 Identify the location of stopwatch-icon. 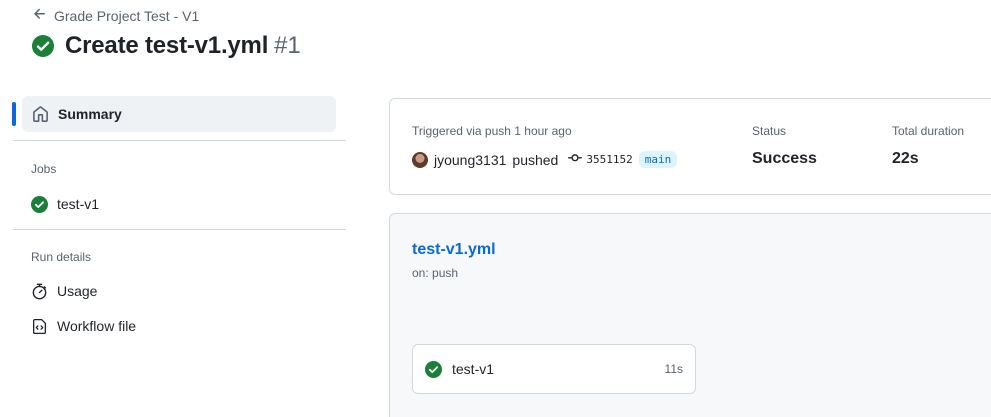
(39, 291).